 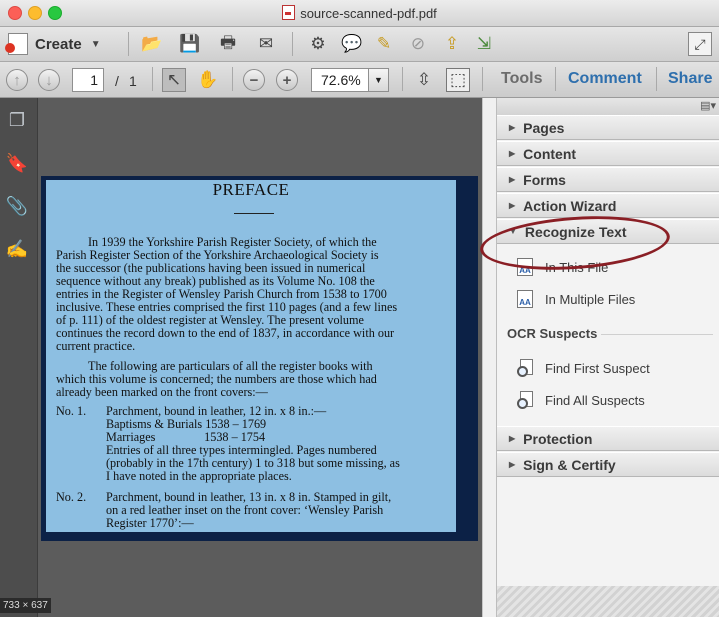 I want to click on find-first-suspect-item: Find First Suspect, so click(x=583, y=368).